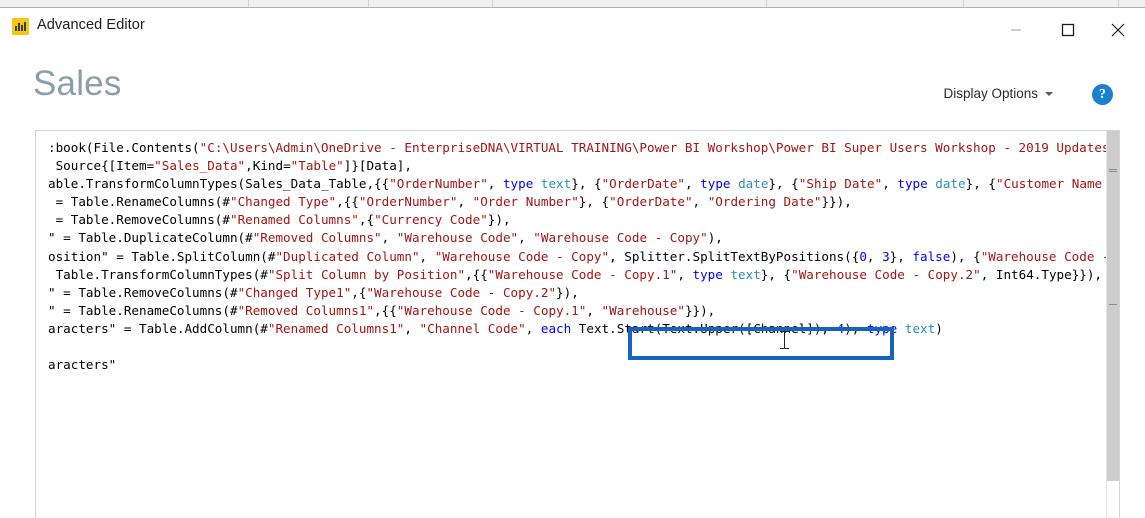 The width and height of the screenshot is (1145, 518). Describe the element at coordinates (990, 93) in the screenshot. I see `display-options-label: Display Options` at that location.